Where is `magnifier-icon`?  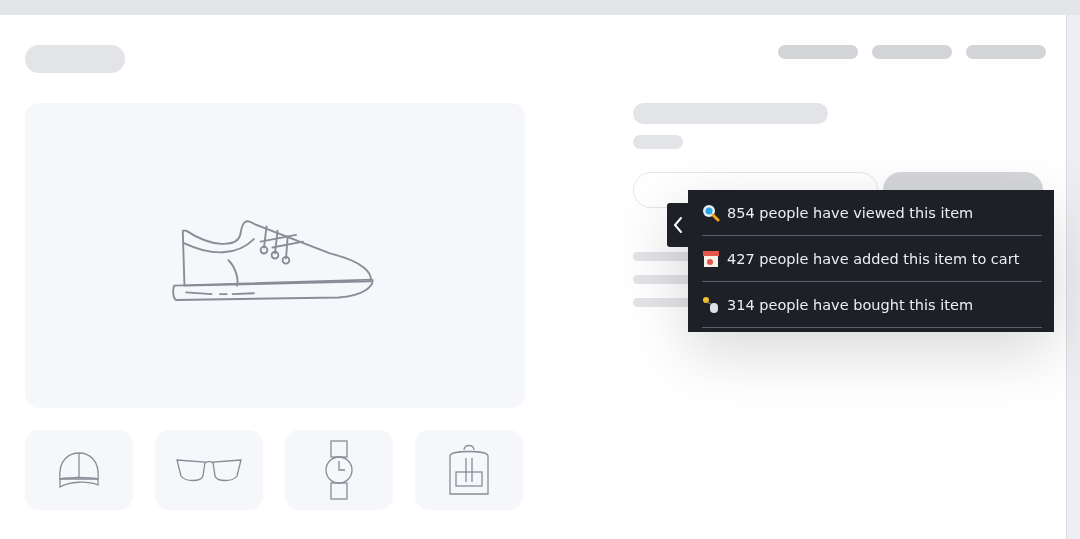 magnifier-icon is located at coordinates (711, 212).